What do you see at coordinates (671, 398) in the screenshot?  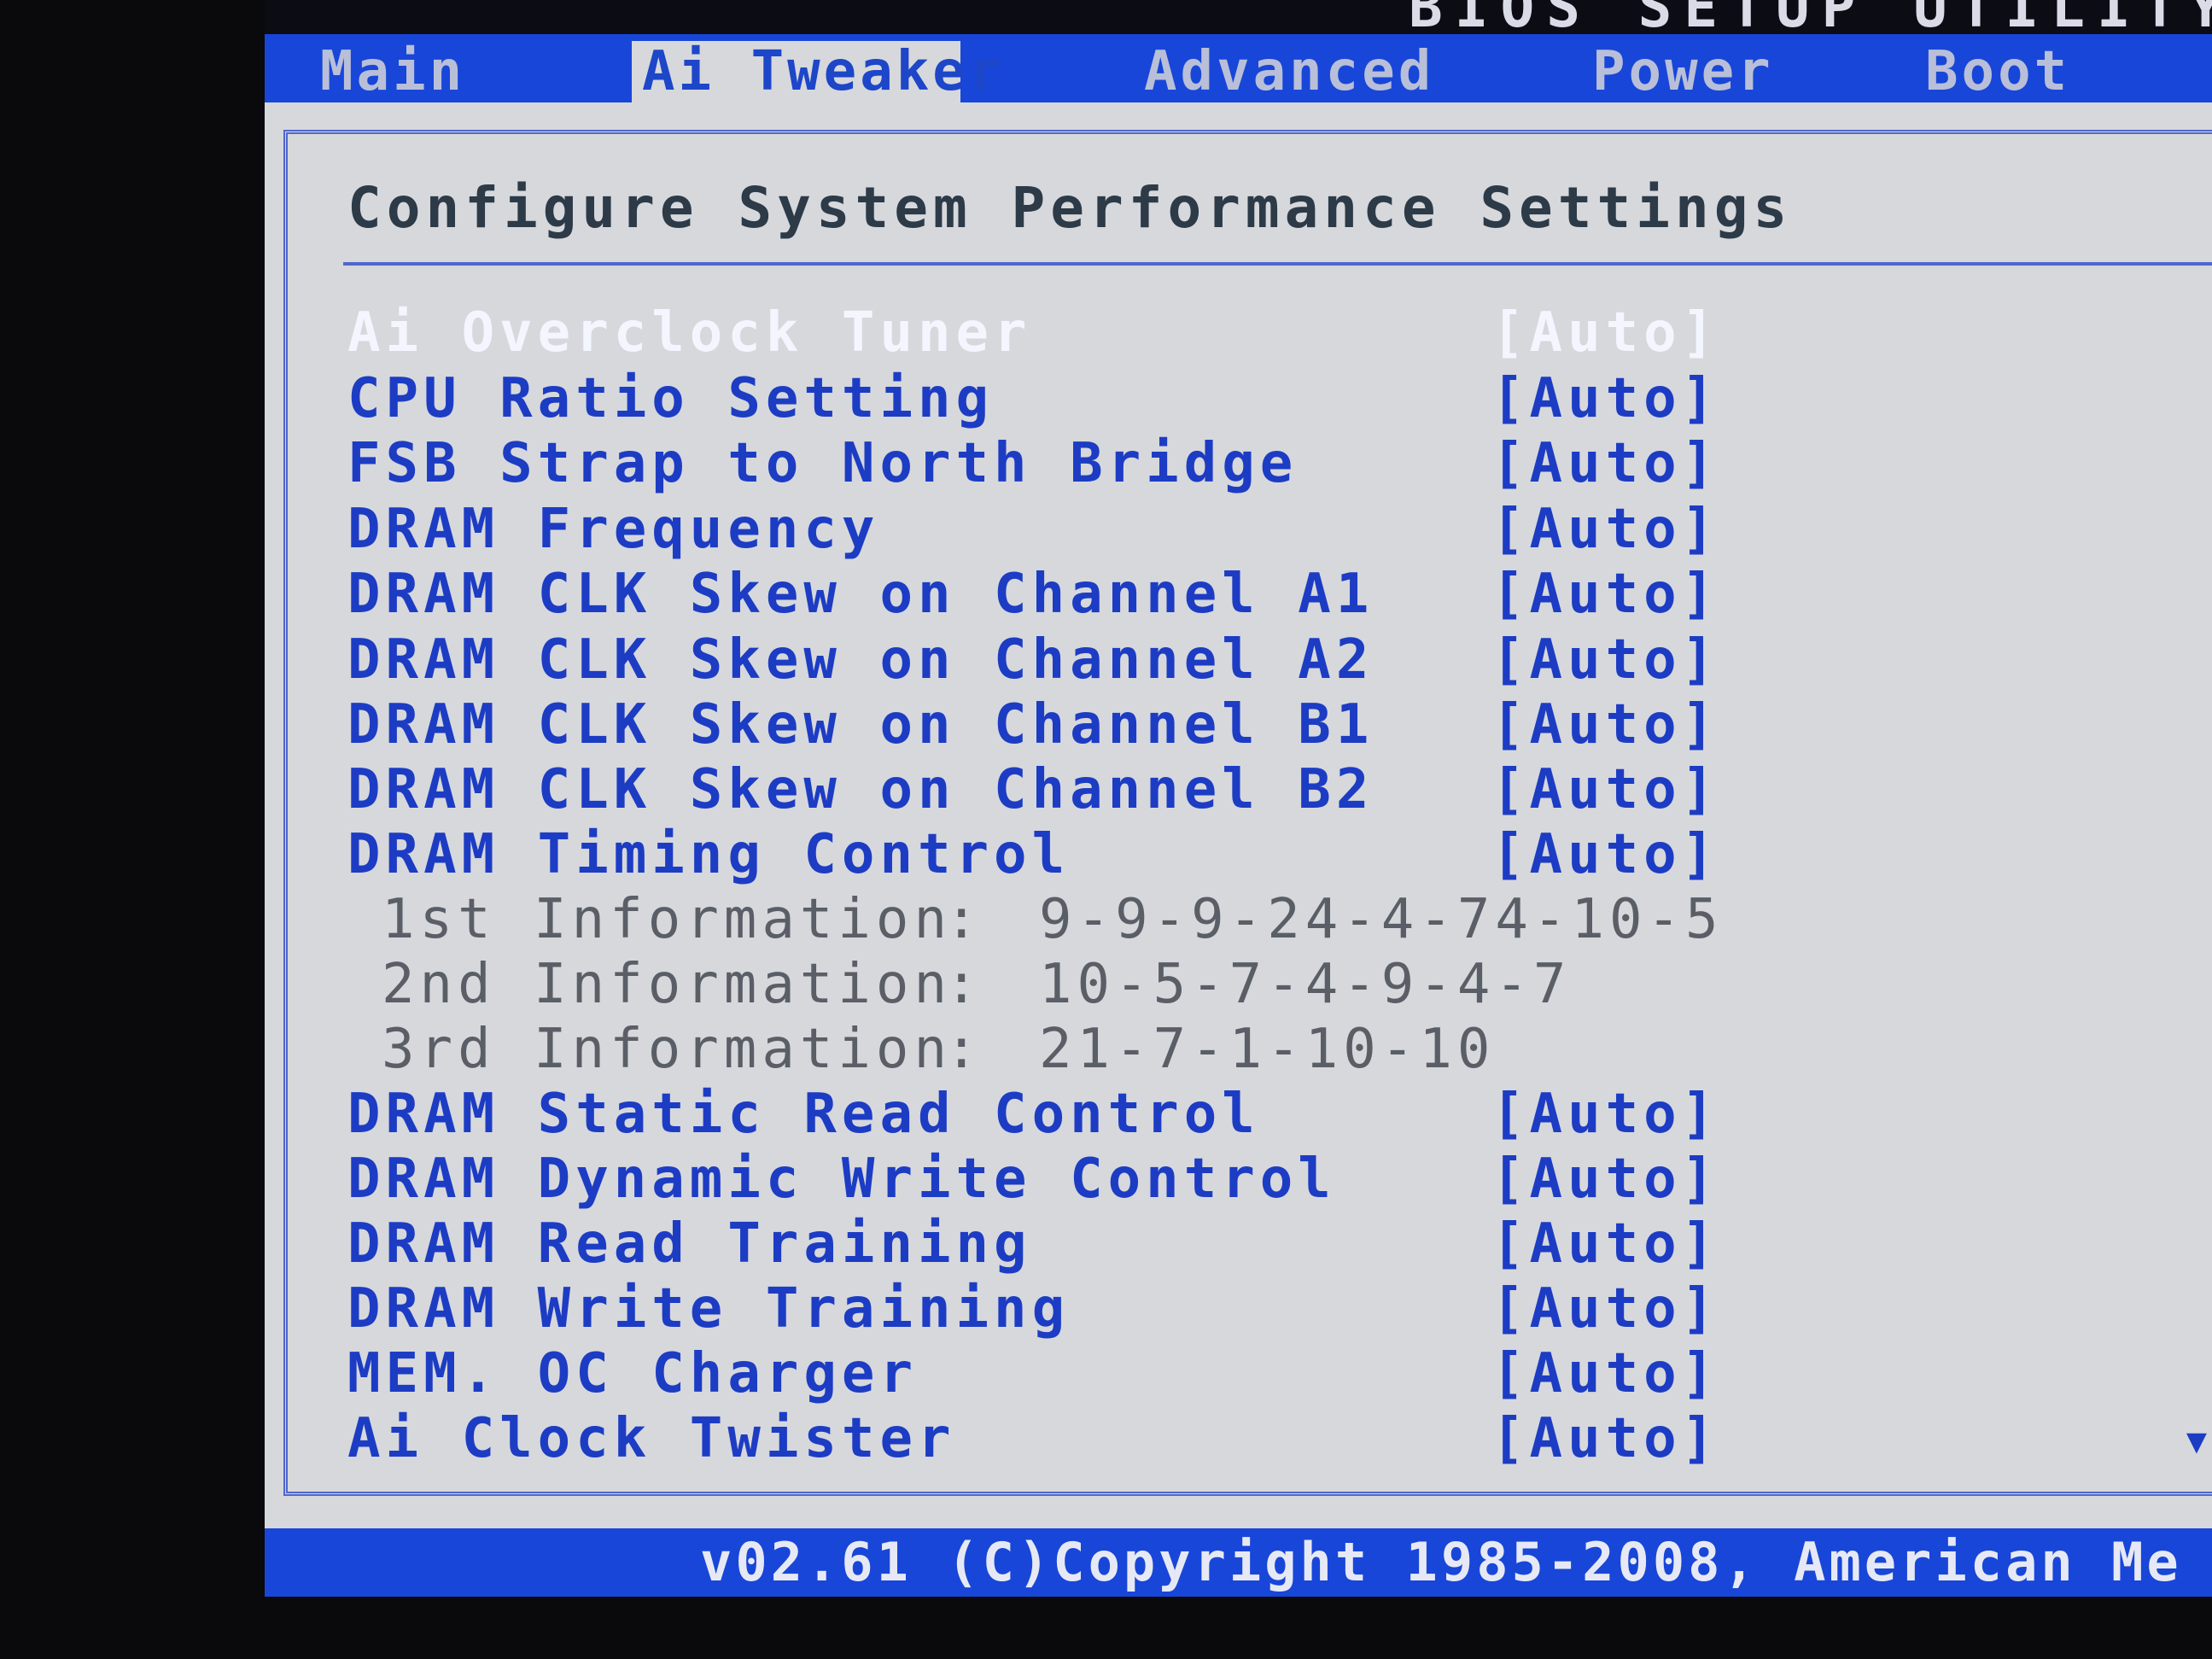 I see `setting-label: CPU Ratio Setting` at bounding box center [671, 398].